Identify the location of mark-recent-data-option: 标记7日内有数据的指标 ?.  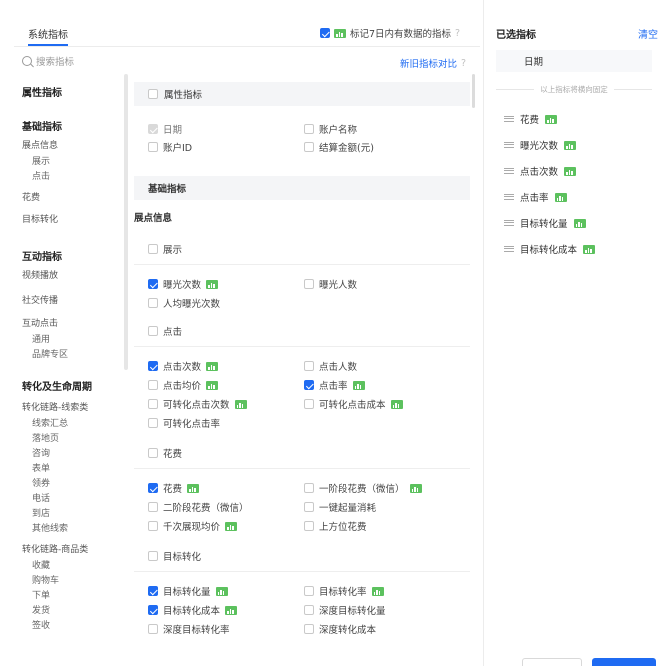
(390, 33).